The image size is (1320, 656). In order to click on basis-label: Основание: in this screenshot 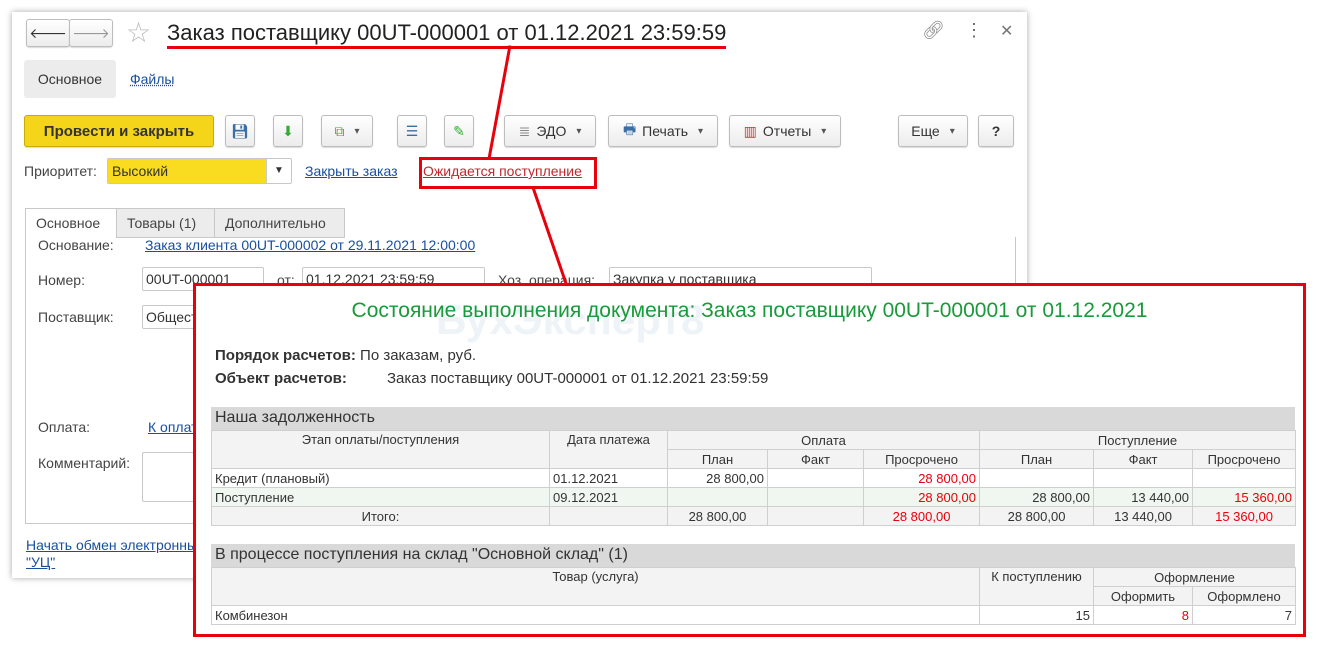, I will do `click(76, 245)`.